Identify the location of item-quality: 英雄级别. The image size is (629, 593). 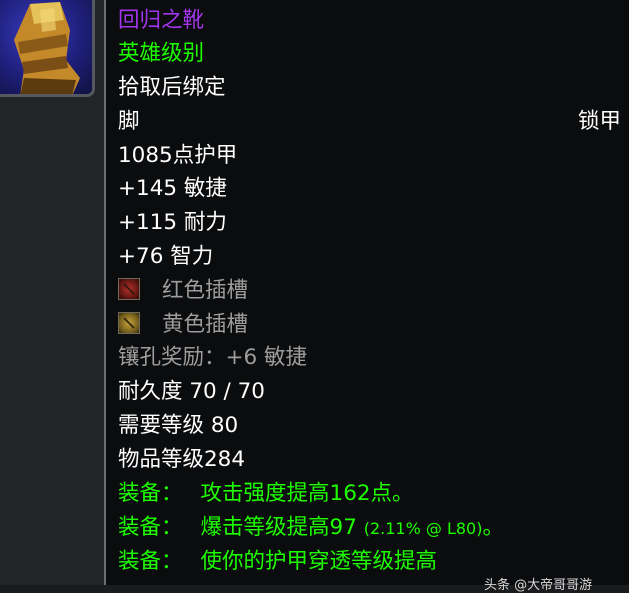
(161, 53).